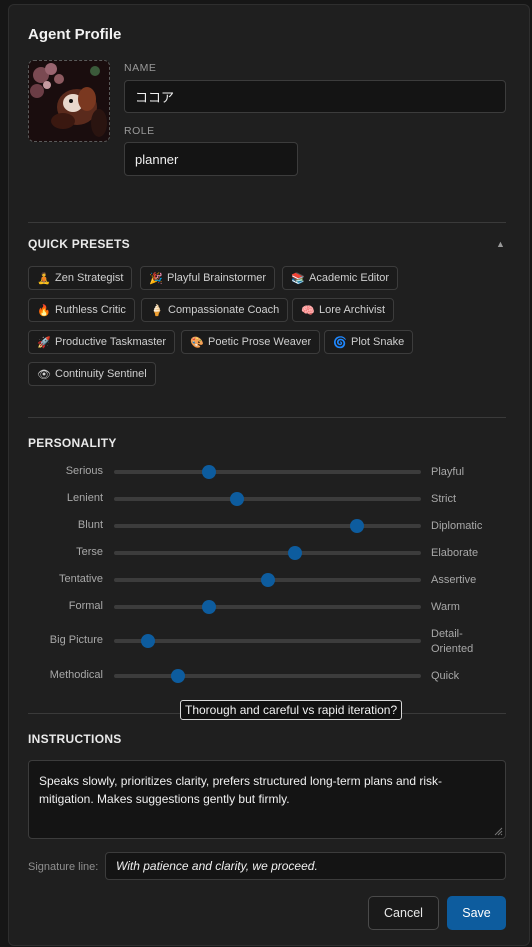 The height and width of the screenshot is (947, 532). I want to click on preset-label: Zen Strategist, so click(89, 278).